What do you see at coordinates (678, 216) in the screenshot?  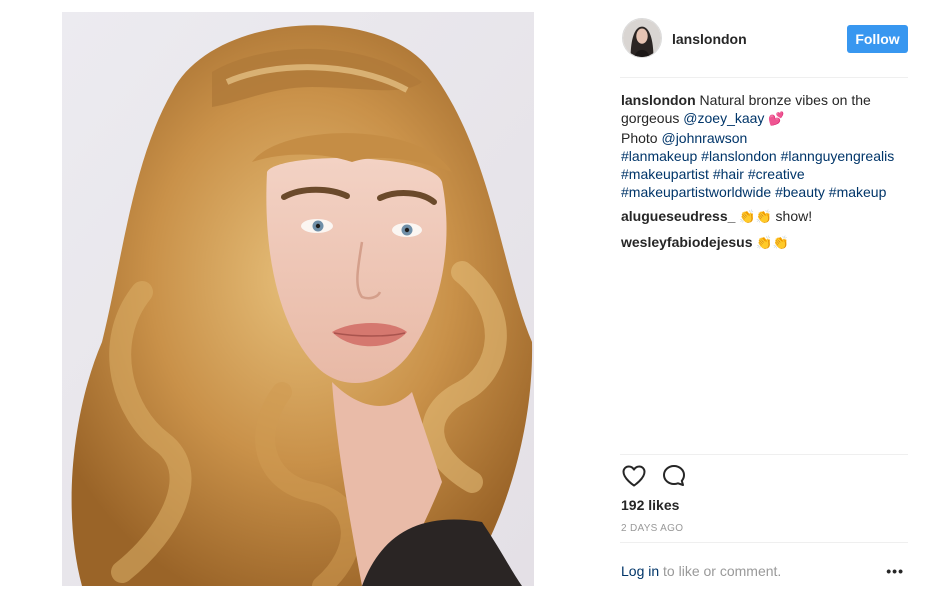 I see `comment-username: alugueseudress_` at bounding box center [678, 216].